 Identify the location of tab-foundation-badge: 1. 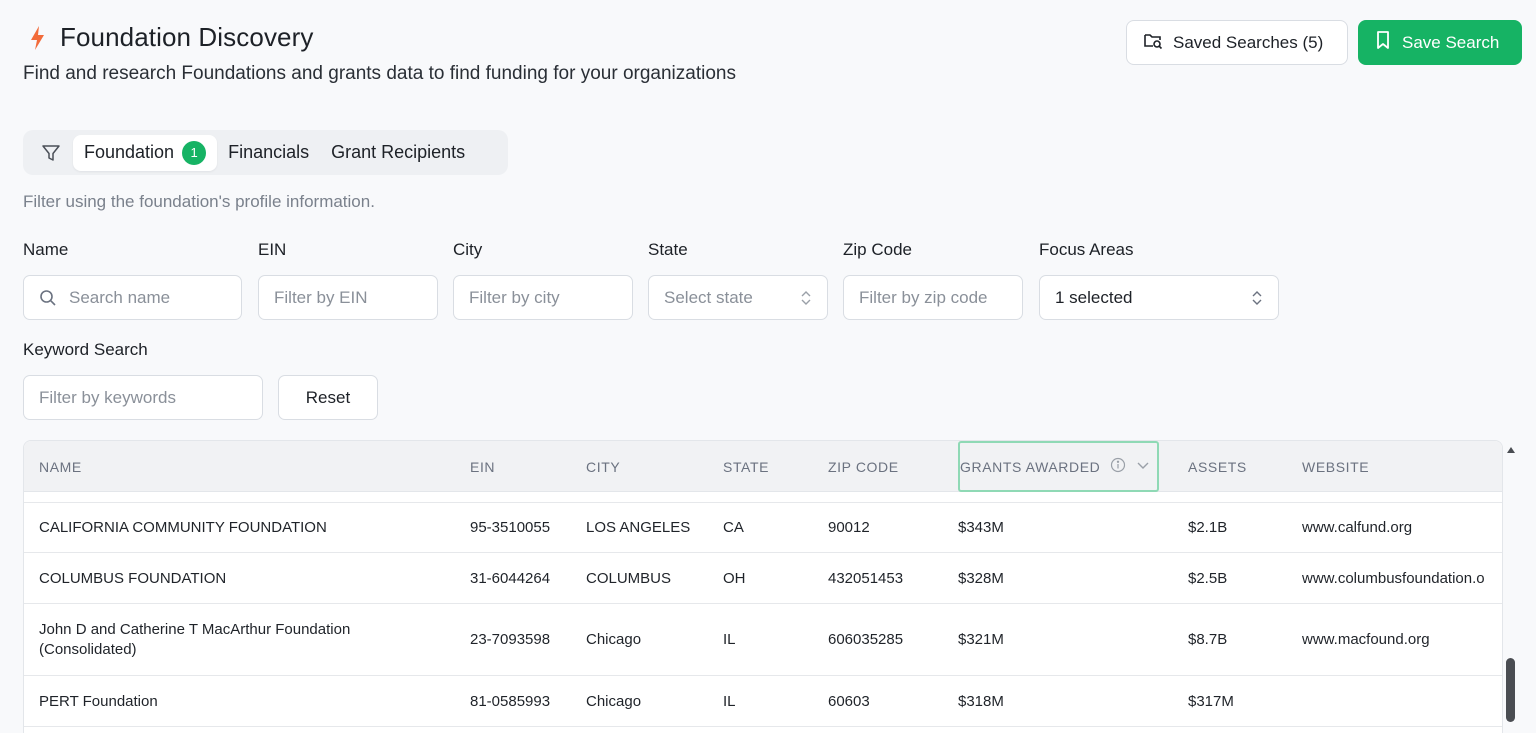
(194, 152).